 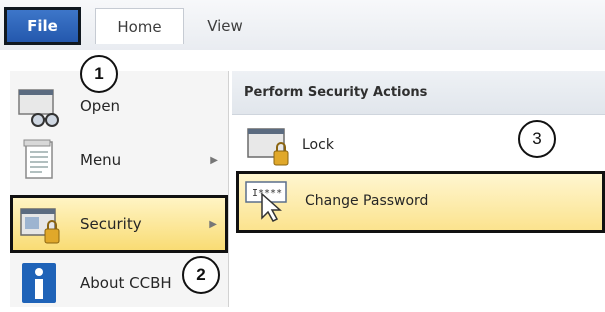 What do you see at coordinates (111, 224) in the screenshot?
I see `menu-item-security-label: Security` at bounding box center [111, 224].